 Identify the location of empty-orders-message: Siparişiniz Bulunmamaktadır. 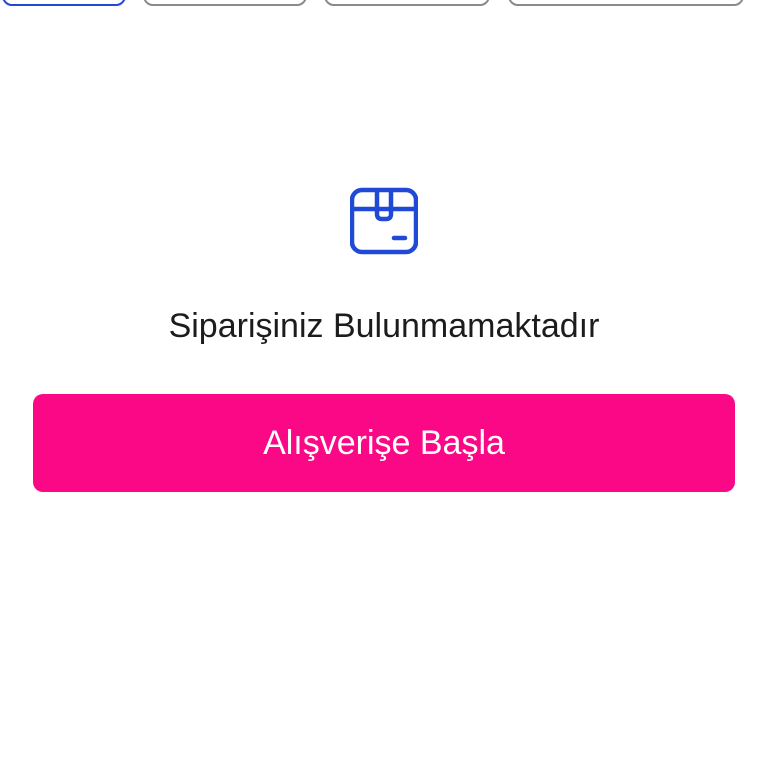
(384, 326).